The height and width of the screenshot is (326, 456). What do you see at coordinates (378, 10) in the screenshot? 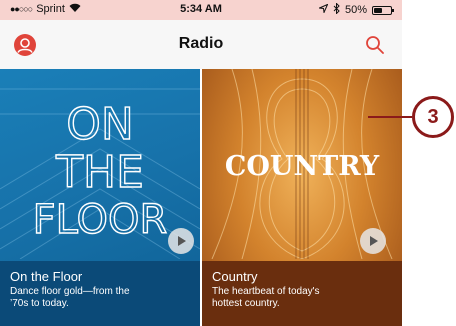
I see `battery-level` at bounding box center [378, 10].